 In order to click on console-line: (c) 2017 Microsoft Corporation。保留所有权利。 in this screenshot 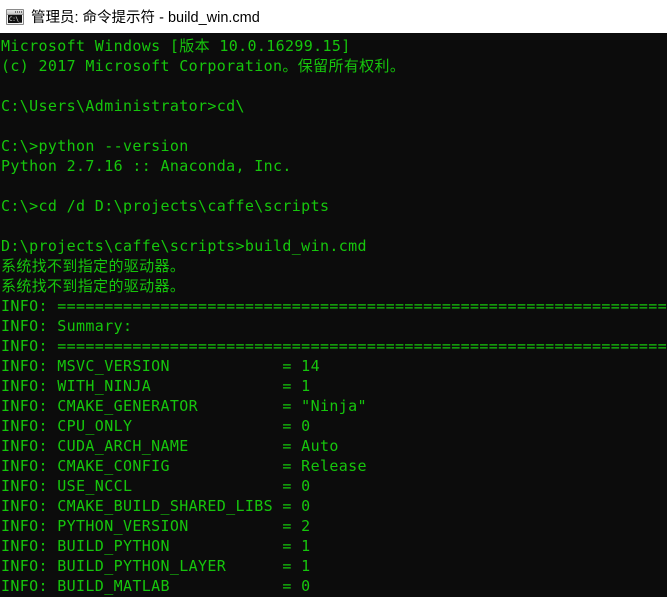, I will do `click(203, 66)`.